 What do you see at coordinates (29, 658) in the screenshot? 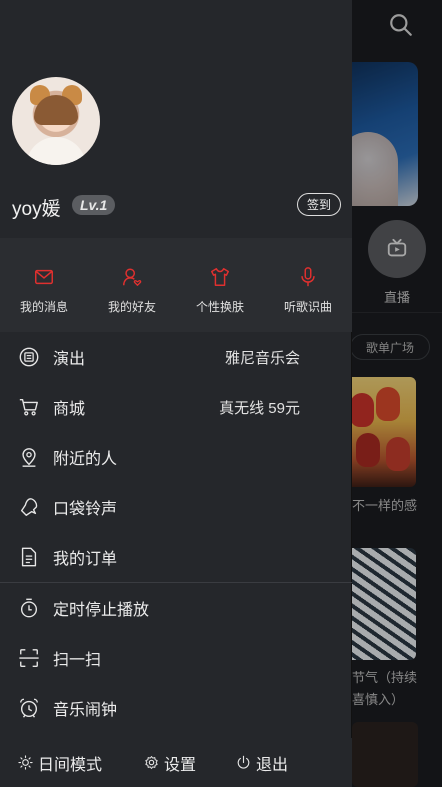
I see `scan-icon` at bounding box center [29, 658].